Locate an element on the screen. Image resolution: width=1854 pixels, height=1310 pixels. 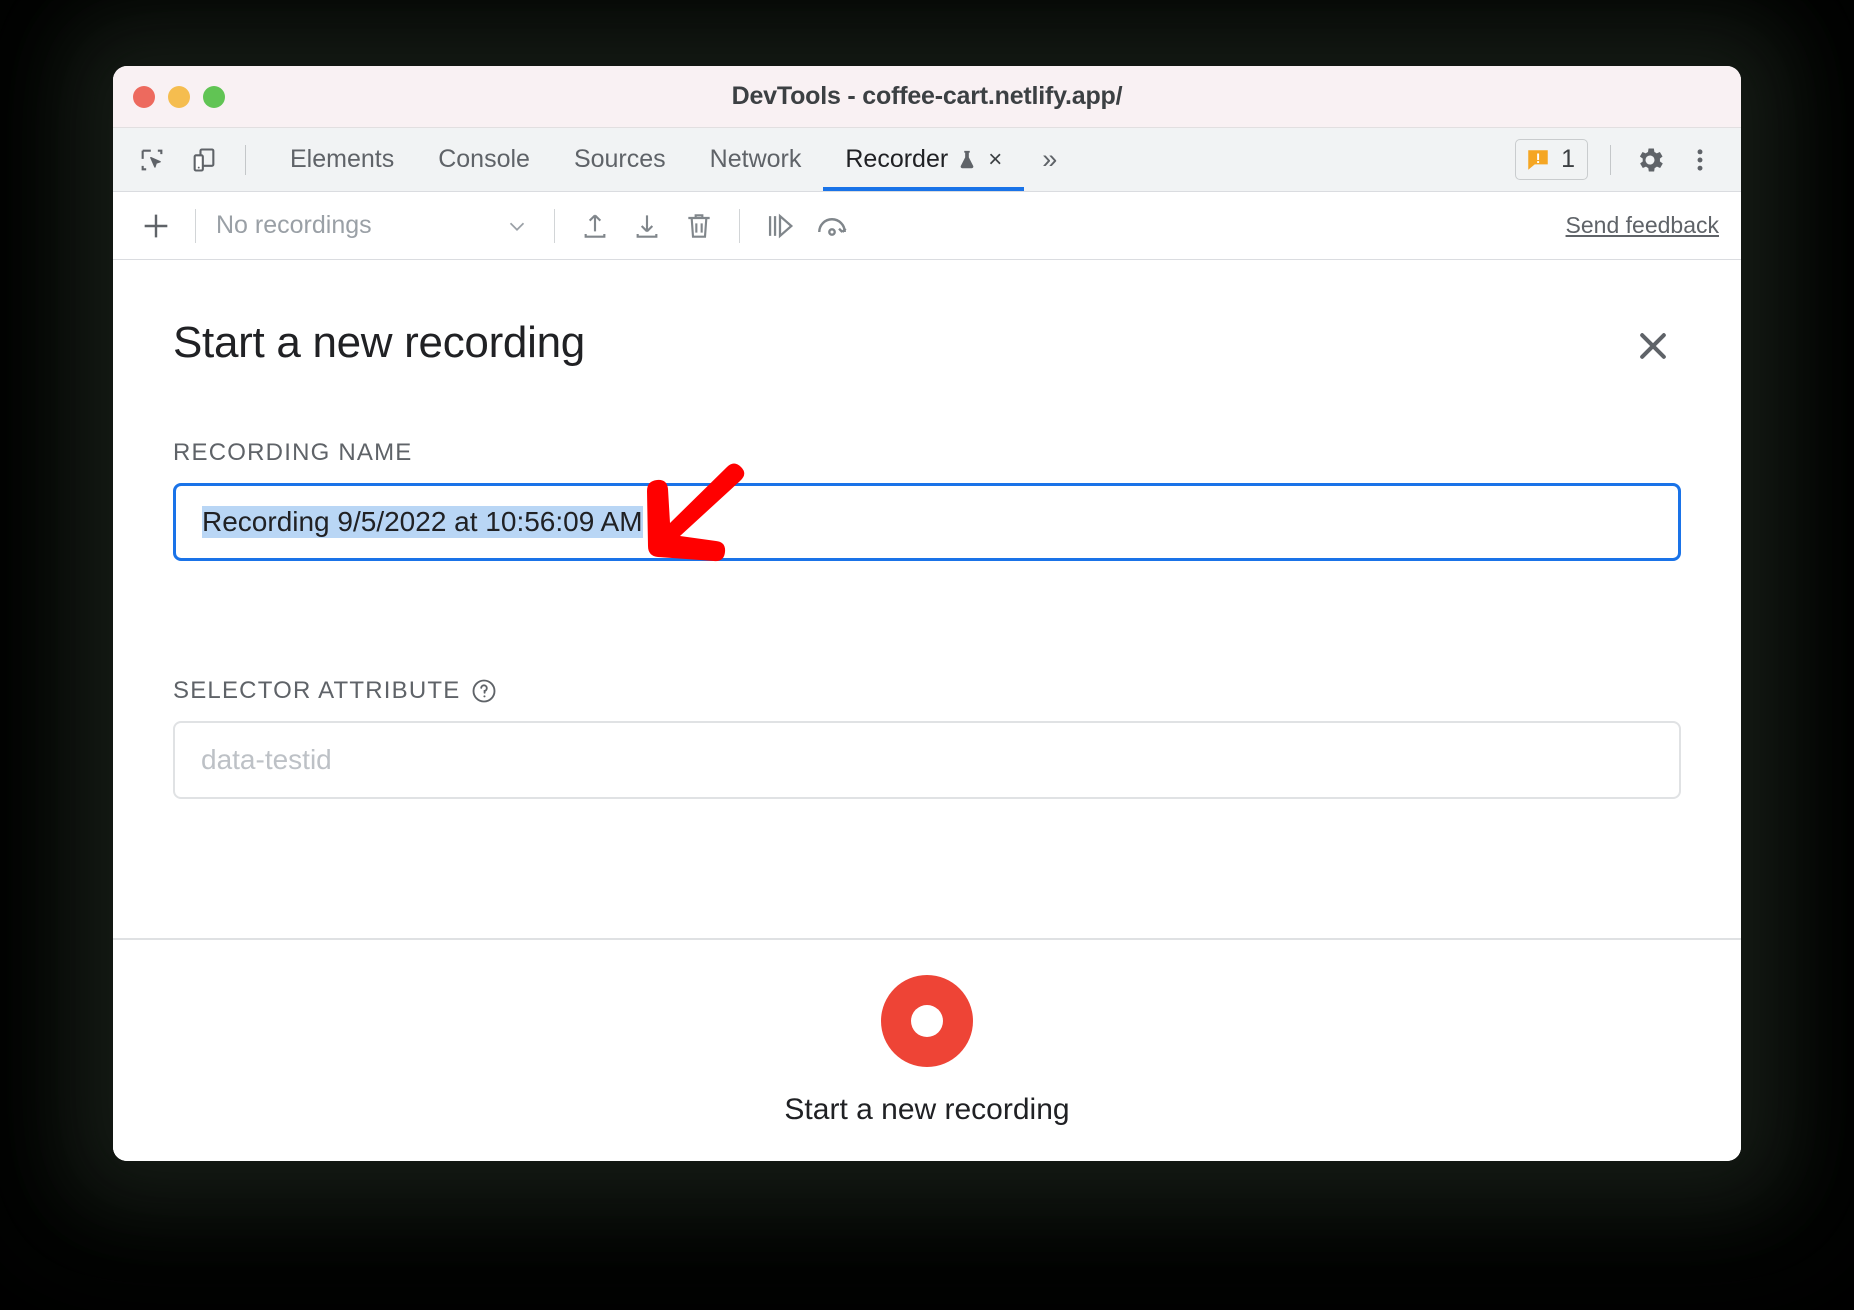
recordings-select: No recordings is located at coordinates (375, 226).